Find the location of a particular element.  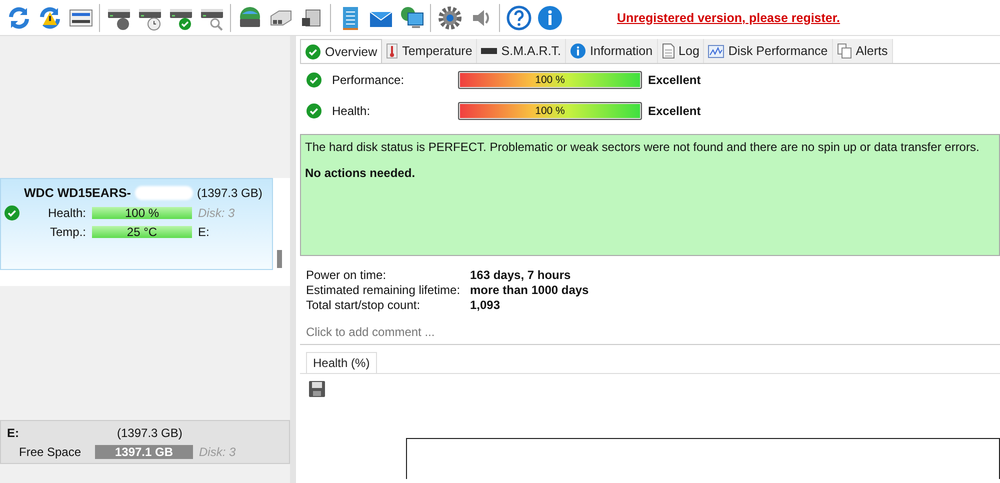

tab: Log is located at coordinates (681, 51).